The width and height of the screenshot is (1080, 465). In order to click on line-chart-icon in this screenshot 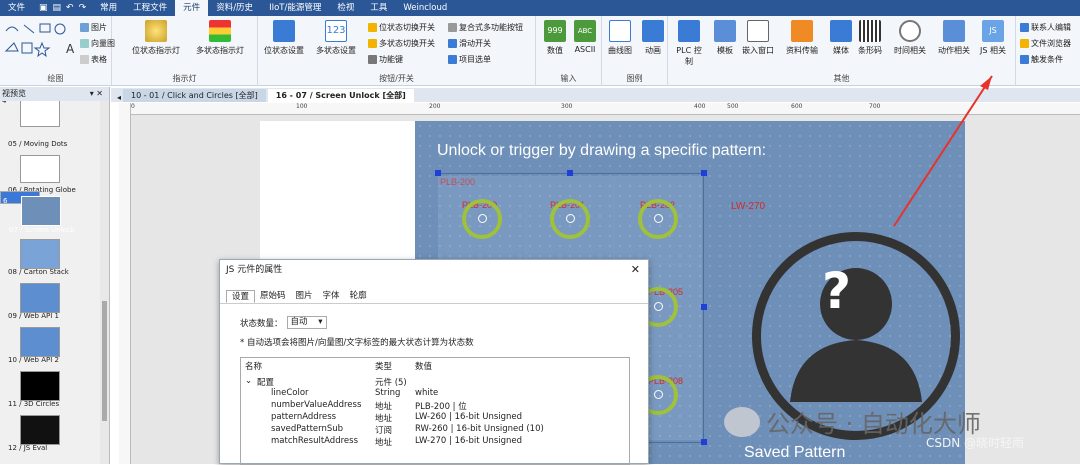, I will do `click(620, 31)`.